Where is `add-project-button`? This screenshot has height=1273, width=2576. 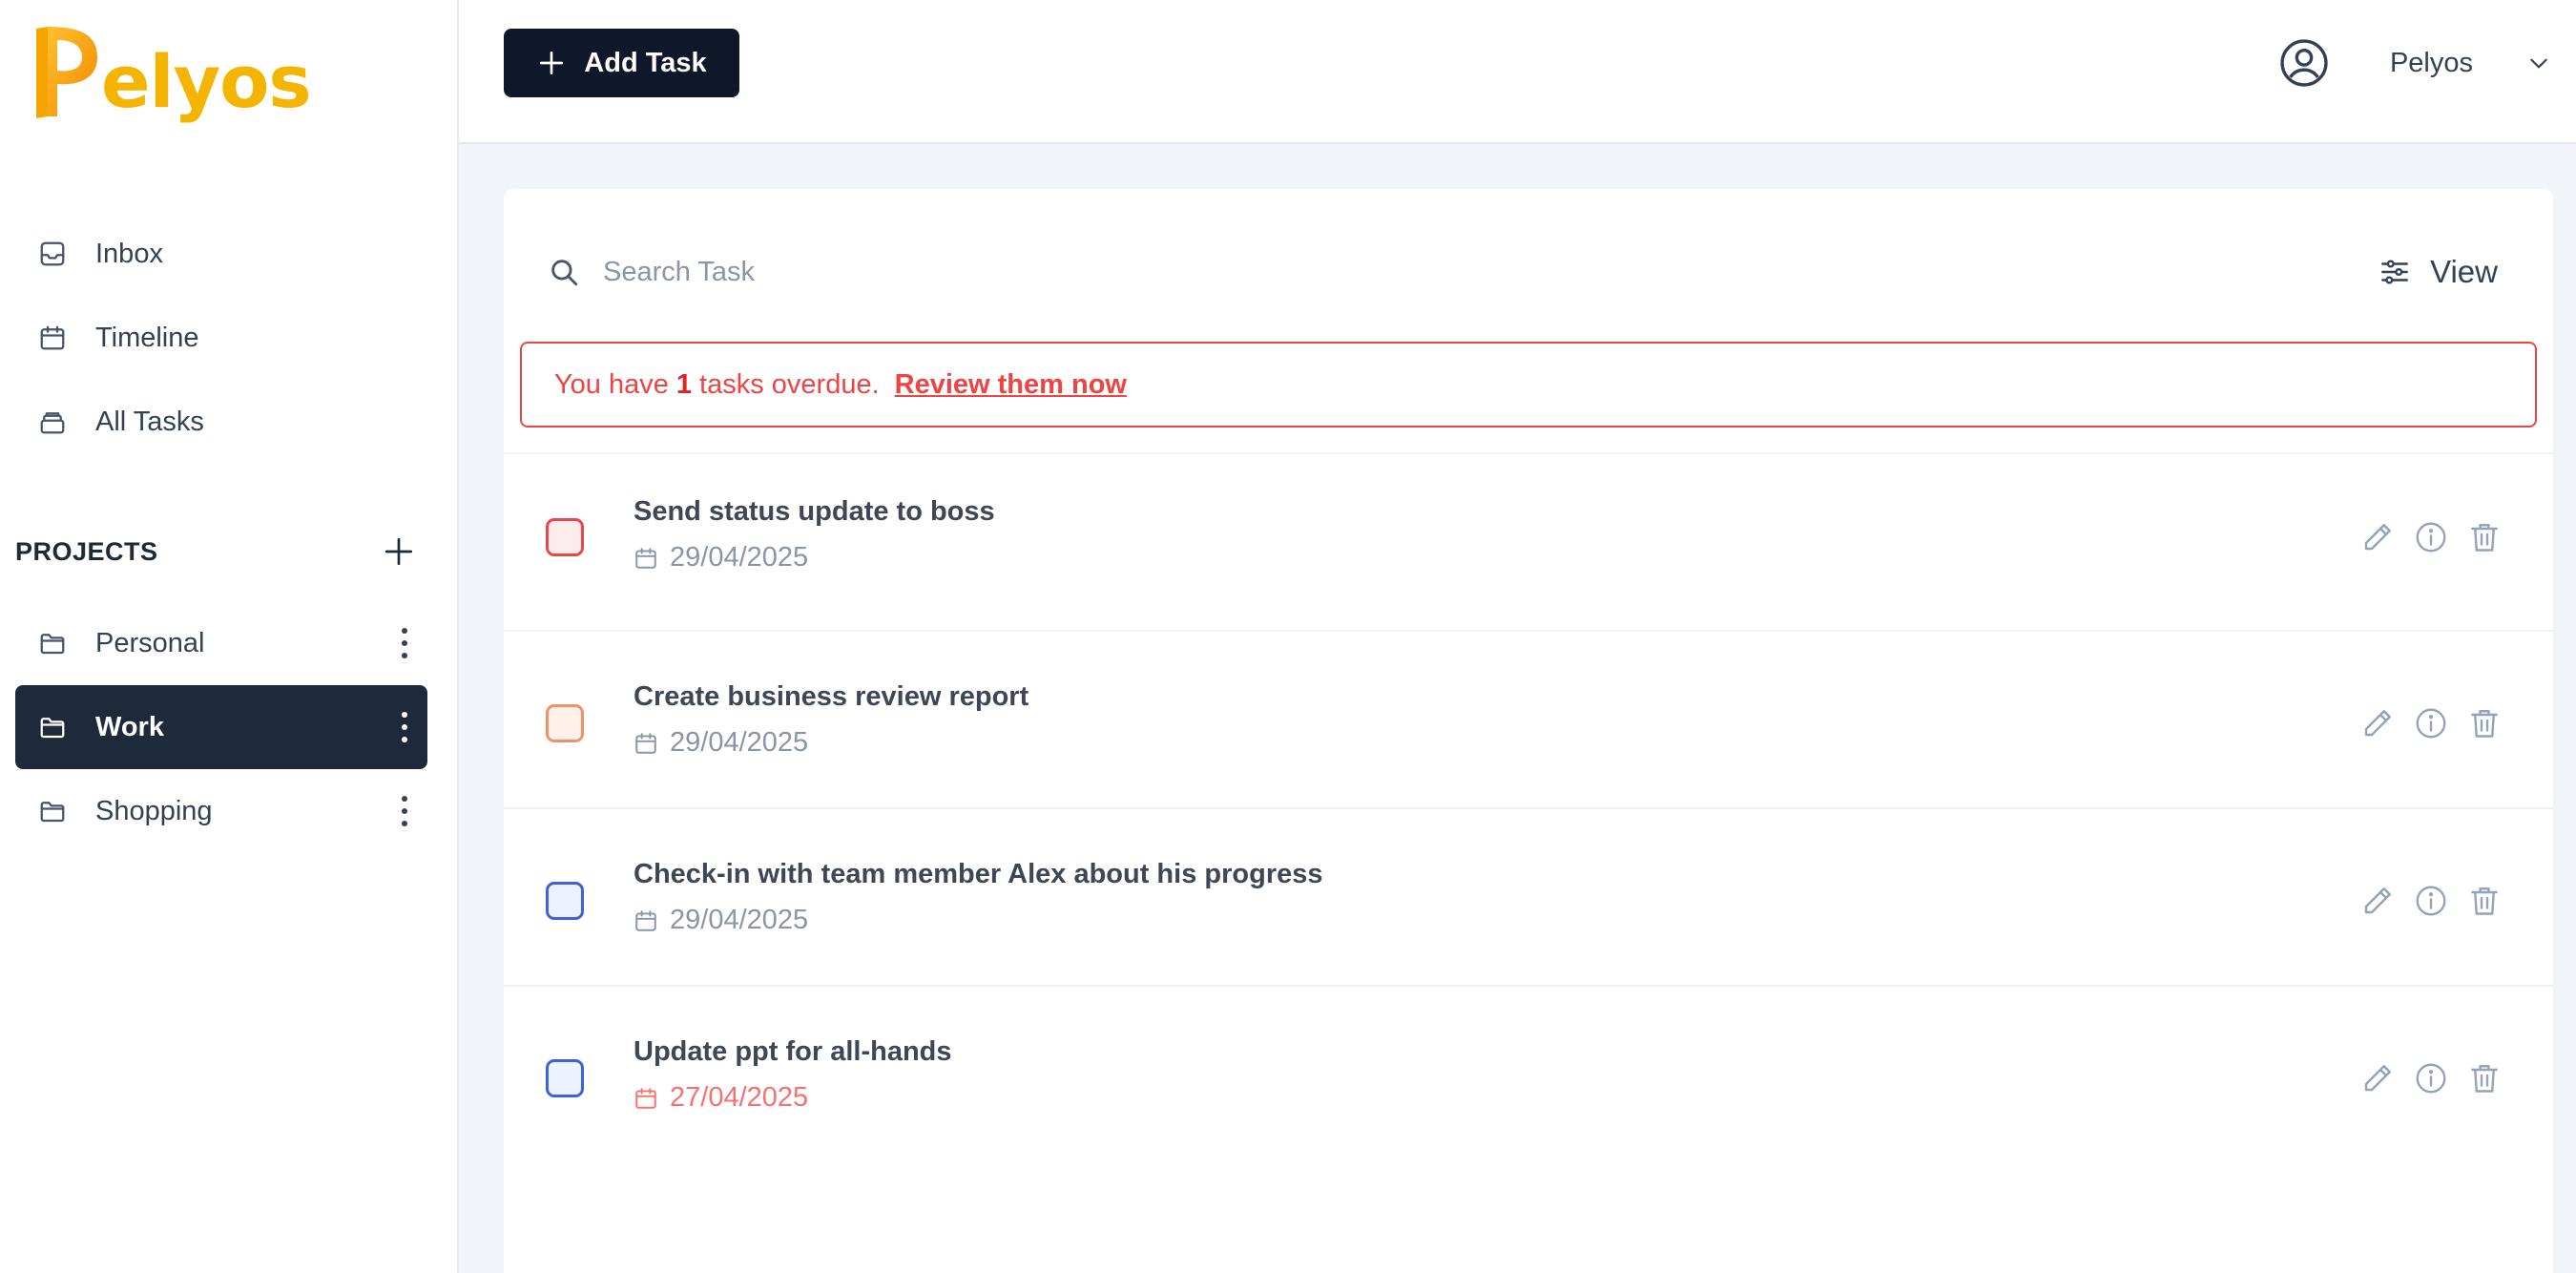
add-project-button is located at coordinates (399, 552).